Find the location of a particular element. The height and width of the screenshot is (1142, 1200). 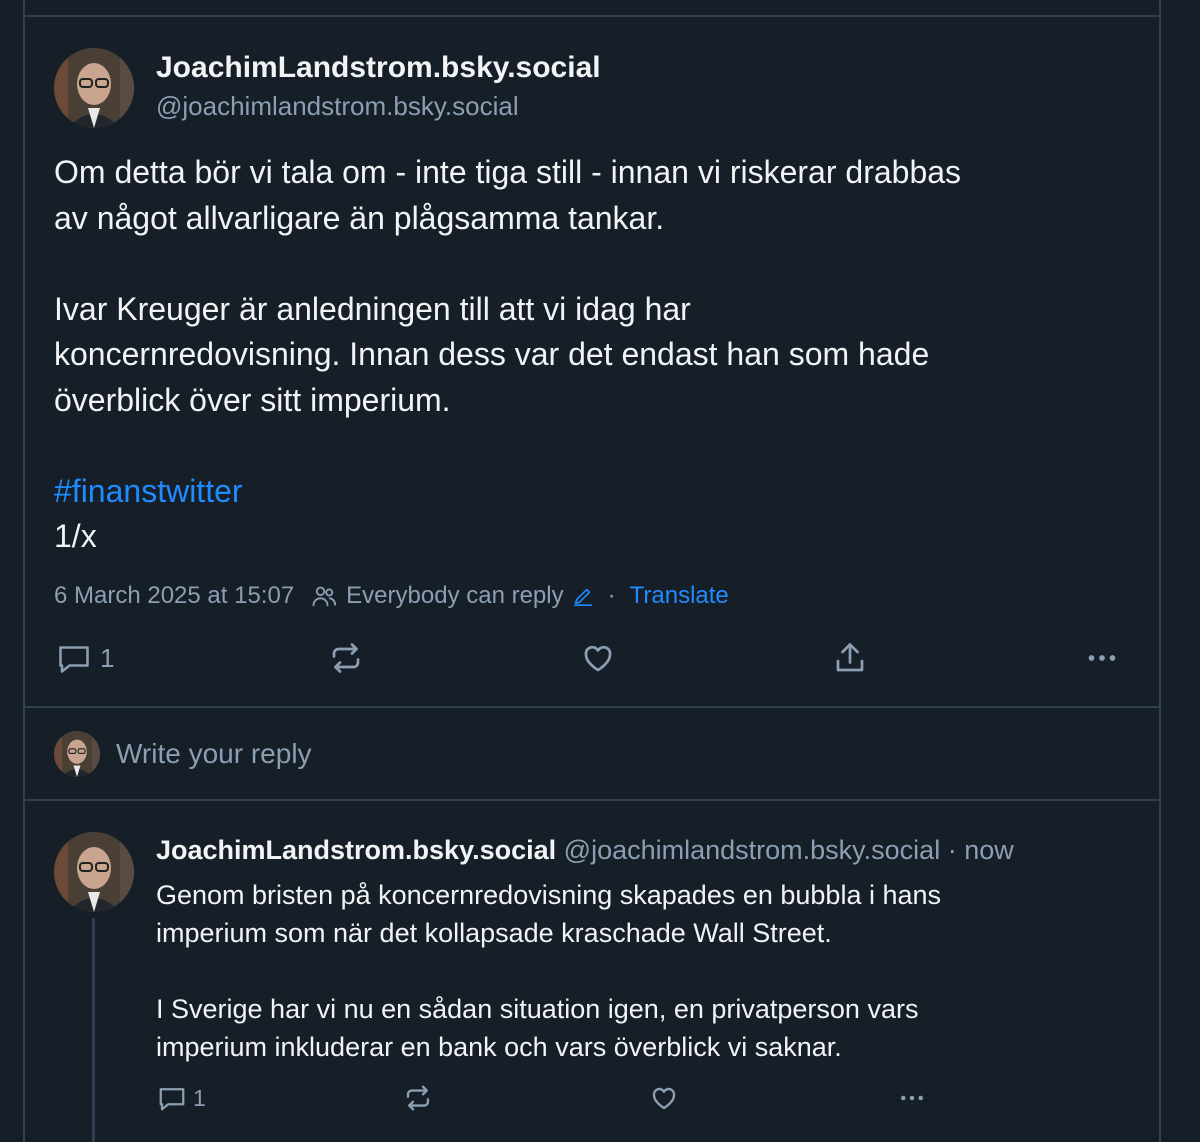

hashtag-link: #finanstwitter is located at coordinates (599, 492).